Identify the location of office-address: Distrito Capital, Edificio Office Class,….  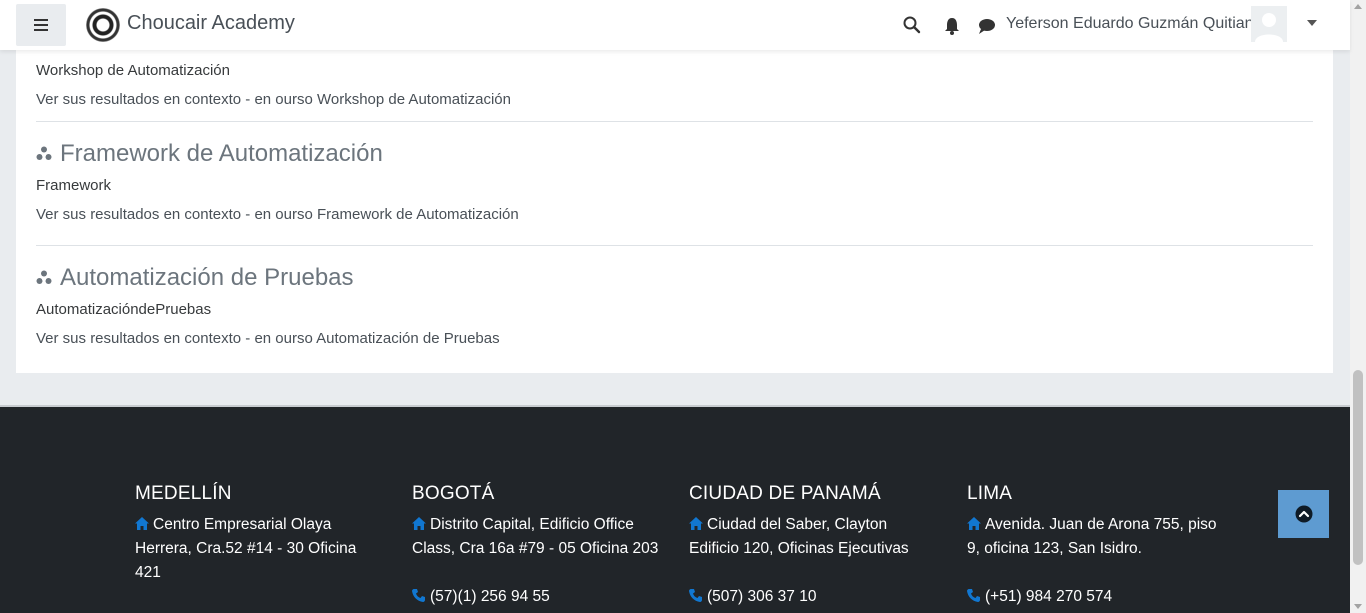
(537, 537).